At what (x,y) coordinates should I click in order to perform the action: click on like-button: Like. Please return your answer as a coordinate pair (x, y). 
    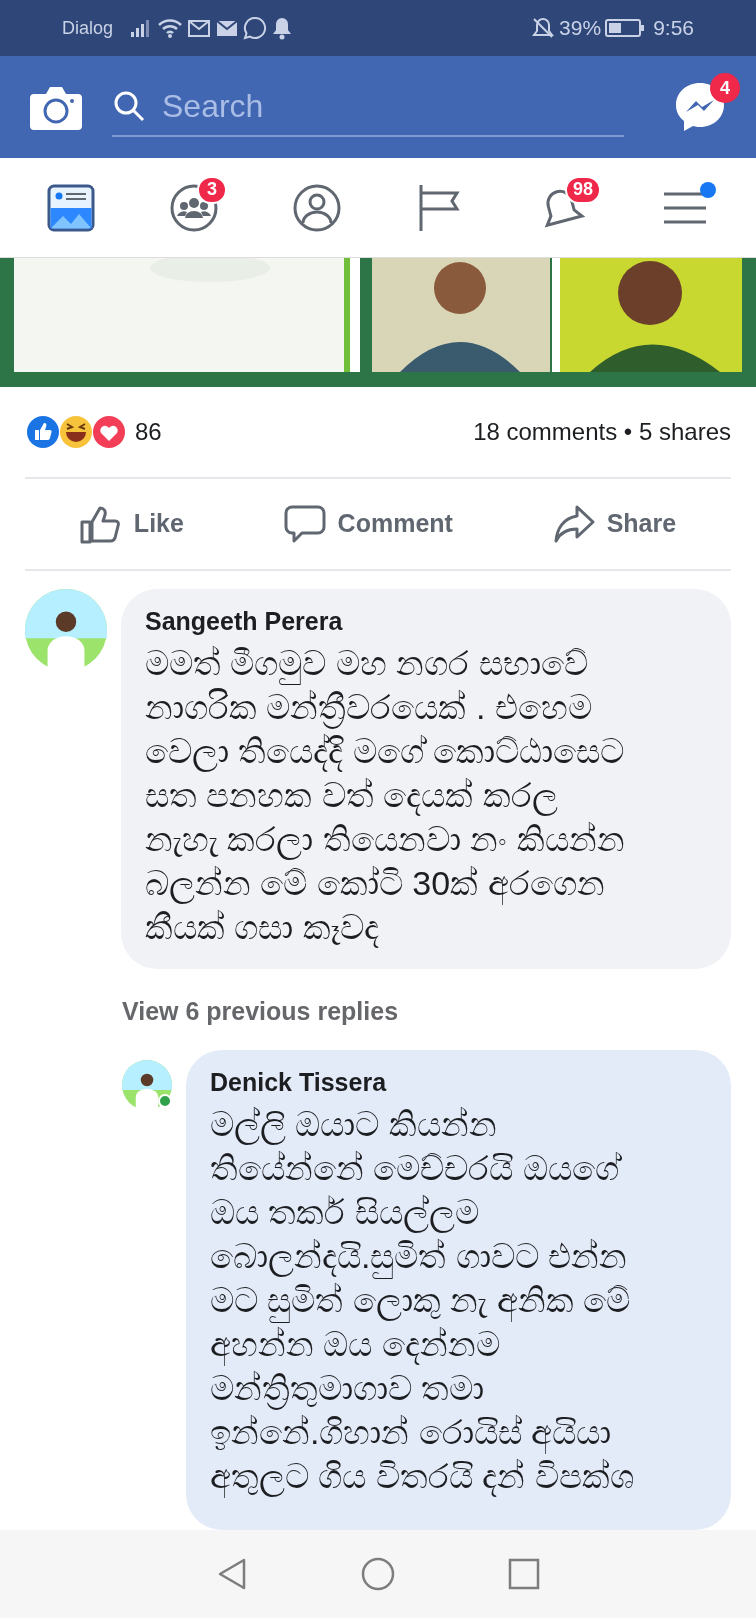
    Looking at the image, I should click on (131, 524).